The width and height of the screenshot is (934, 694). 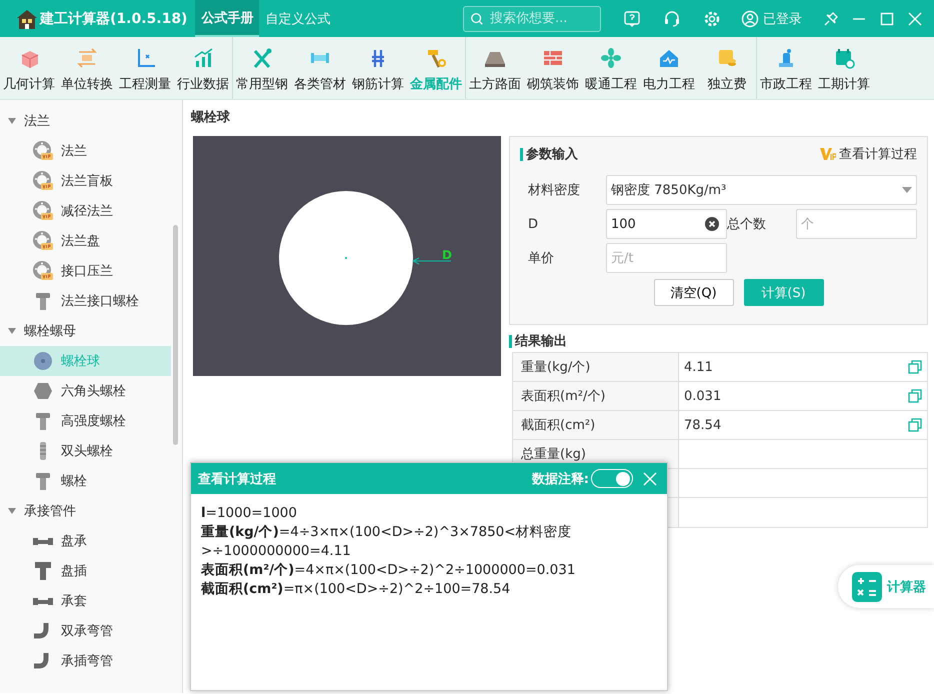 What do you see at coordinates (85, 631) in the screenshot?
I see `sidebar-item: 双承弯管` at bounding box center [85, 631].